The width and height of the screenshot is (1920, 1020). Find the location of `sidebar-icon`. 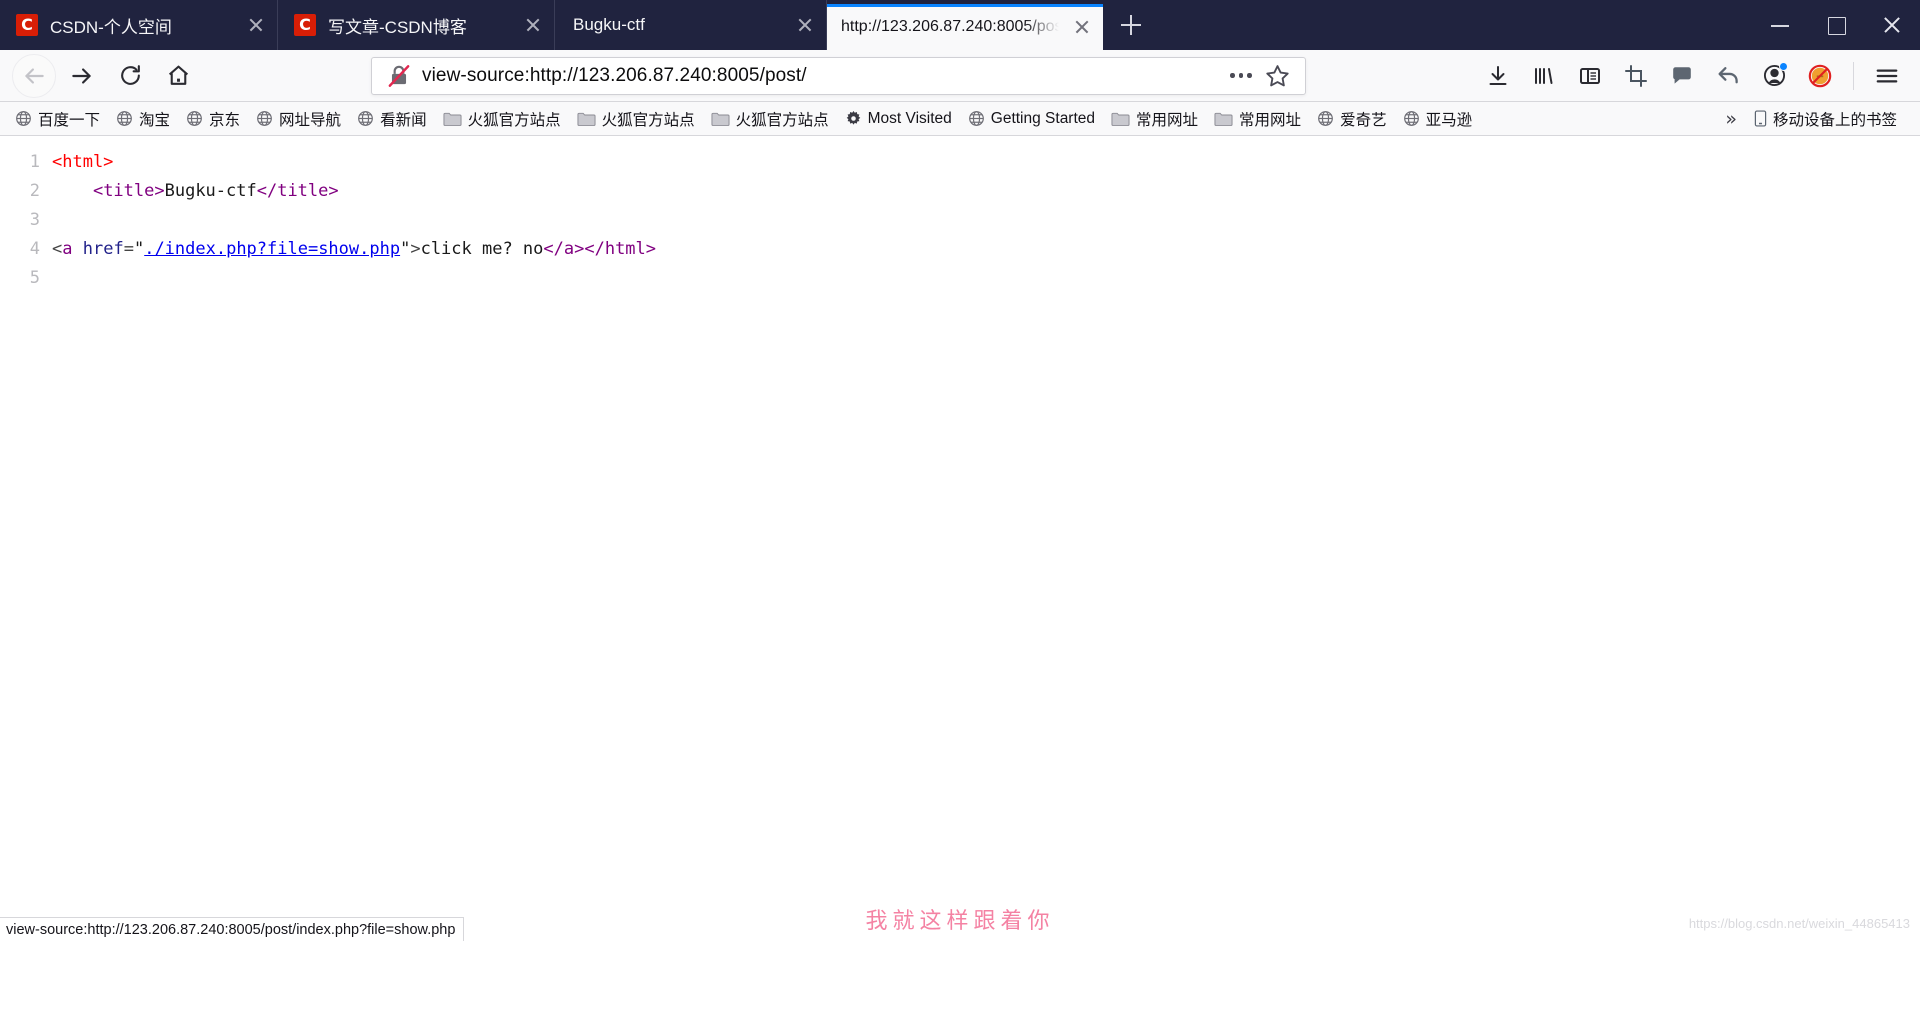

sidebar-icon is located at coordinates (1590, 76).